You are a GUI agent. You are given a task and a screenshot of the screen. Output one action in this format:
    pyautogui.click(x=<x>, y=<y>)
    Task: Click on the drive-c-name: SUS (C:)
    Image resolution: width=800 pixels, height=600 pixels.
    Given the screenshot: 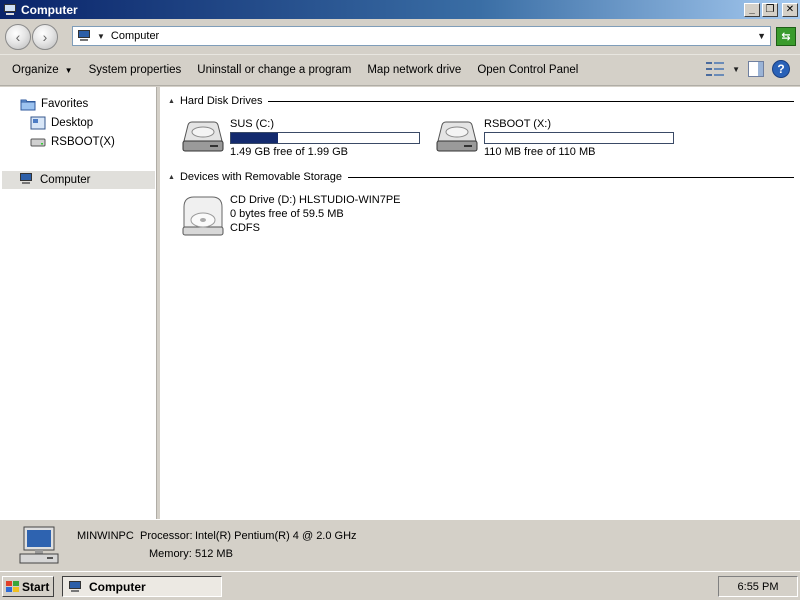 What is the action you would take?
    pyautogui.click(x=252, y=124)
    